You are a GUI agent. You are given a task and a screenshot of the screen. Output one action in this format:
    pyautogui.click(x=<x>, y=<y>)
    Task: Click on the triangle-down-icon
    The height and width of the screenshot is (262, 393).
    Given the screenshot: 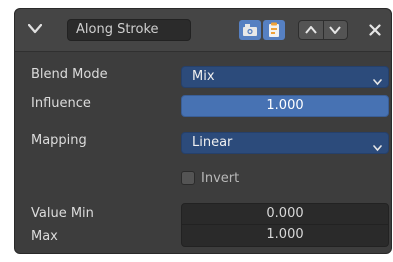 What is the action you would take?
    pyautogui.click(x=335, y=30)
    